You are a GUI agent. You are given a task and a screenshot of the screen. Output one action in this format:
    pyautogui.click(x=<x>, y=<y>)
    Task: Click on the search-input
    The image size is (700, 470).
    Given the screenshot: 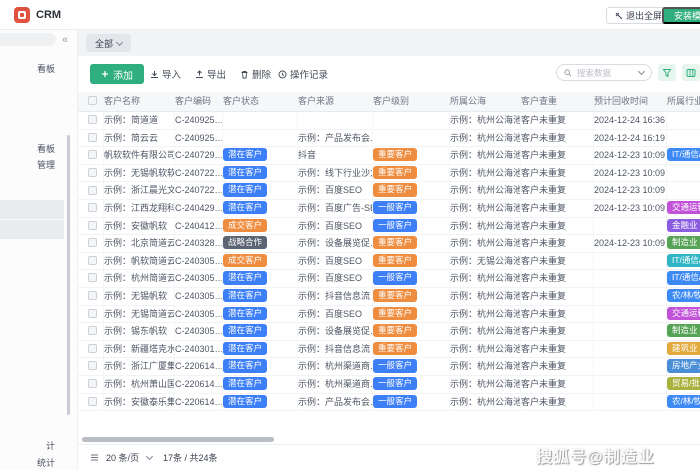 What is the action you would take?
    pyautogui.click(x=605, y=72)
    